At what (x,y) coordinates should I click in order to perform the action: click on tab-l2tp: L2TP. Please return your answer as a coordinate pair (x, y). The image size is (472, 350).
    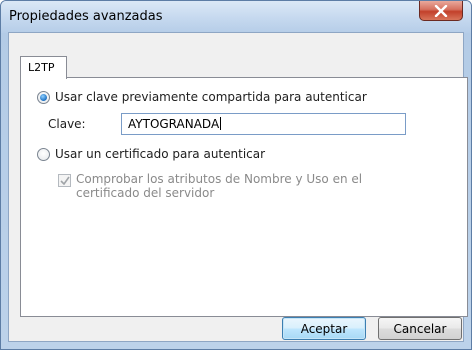
    Looking at the image, I should click on (44, 67).